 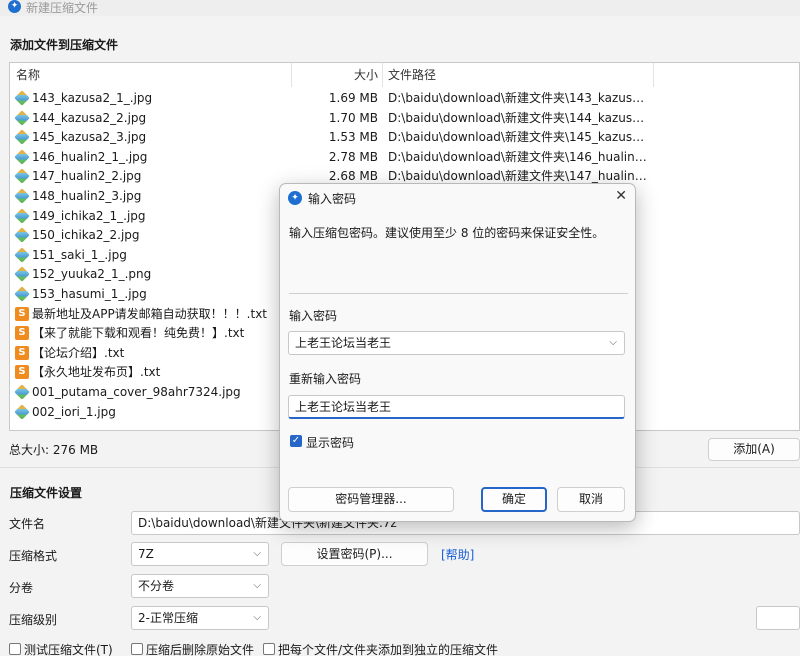 What do you see at coordinates (591, 499) in the screenshot?
I see `cancel-button: 取消` at bounding box center [591, 499].